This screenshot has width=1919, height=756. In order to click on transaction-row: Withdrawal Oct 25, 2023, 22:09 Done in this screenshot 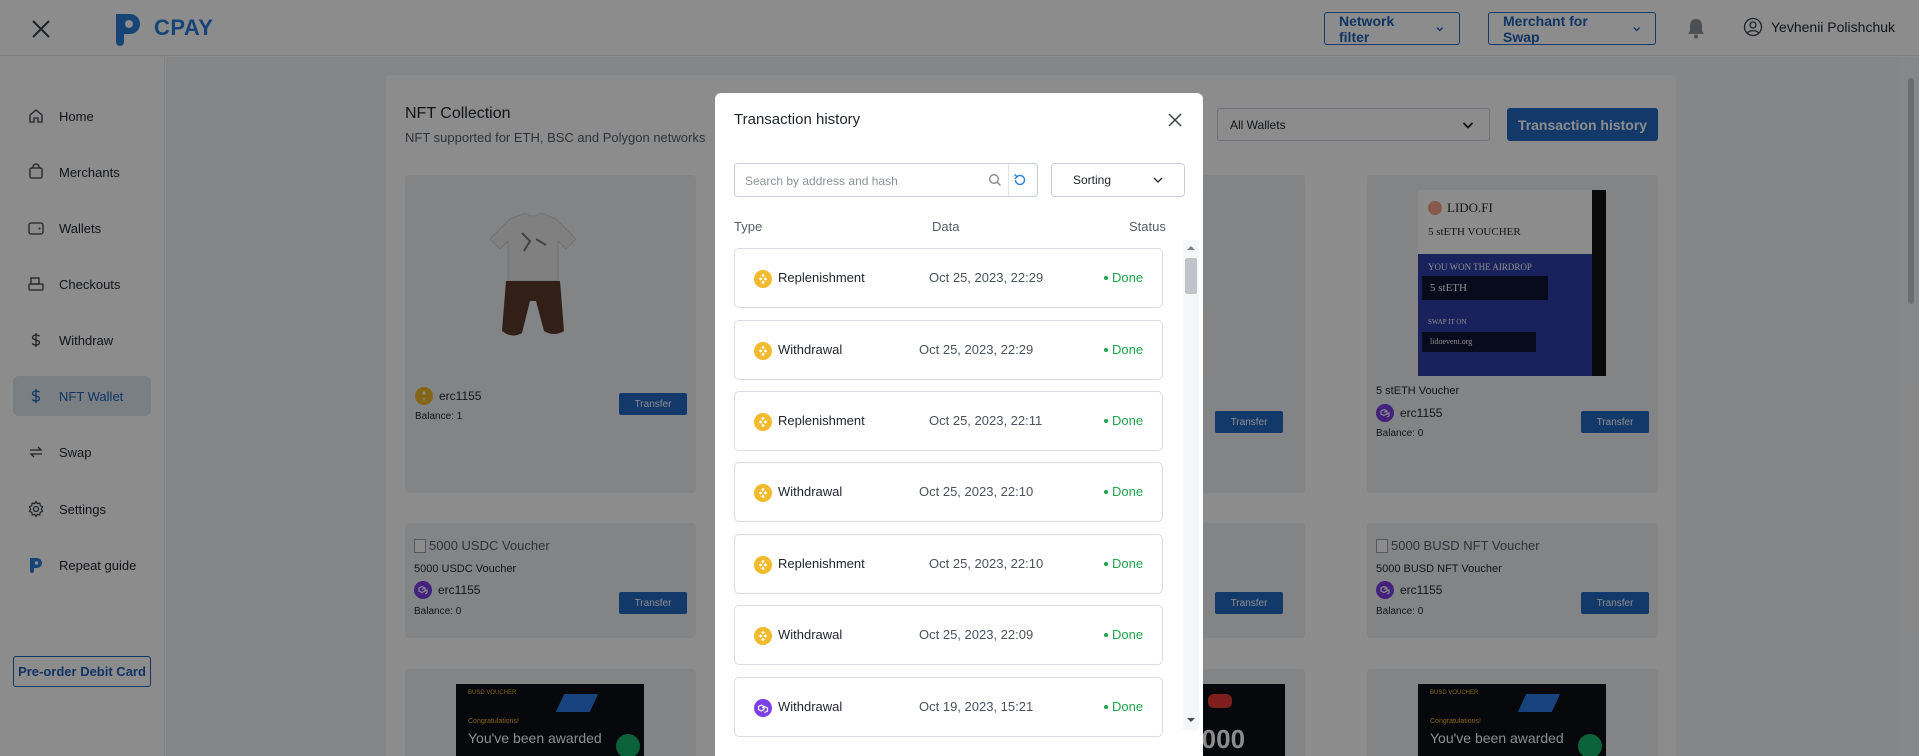, I will do `click(948, 635)`.